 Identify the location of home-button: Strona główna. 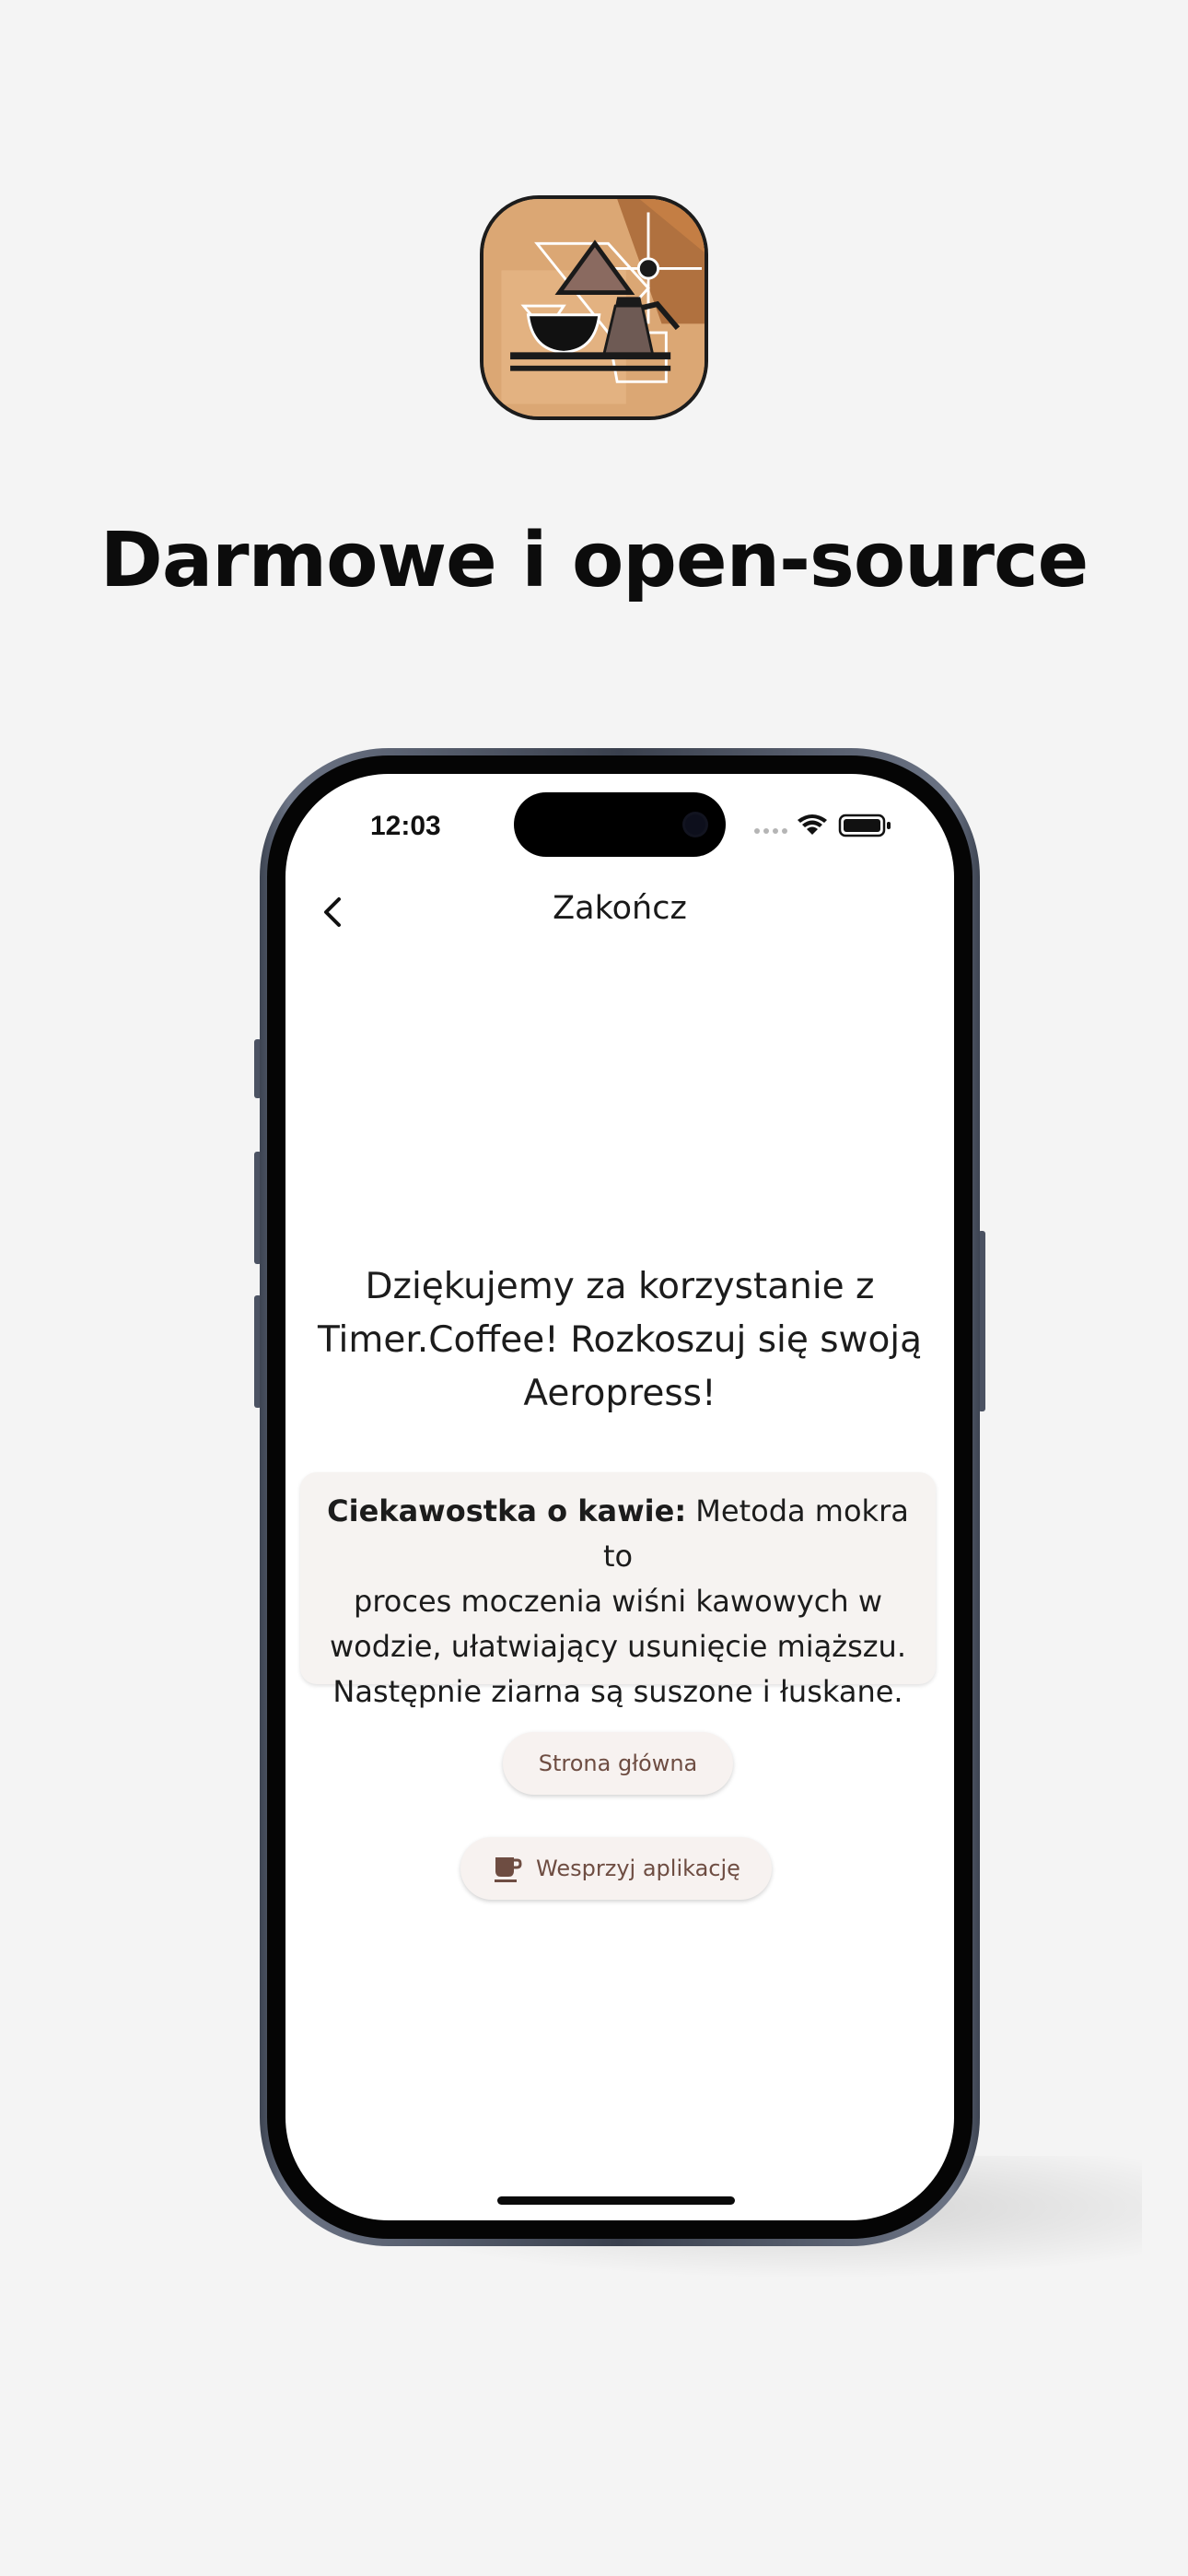
(618, 1763).